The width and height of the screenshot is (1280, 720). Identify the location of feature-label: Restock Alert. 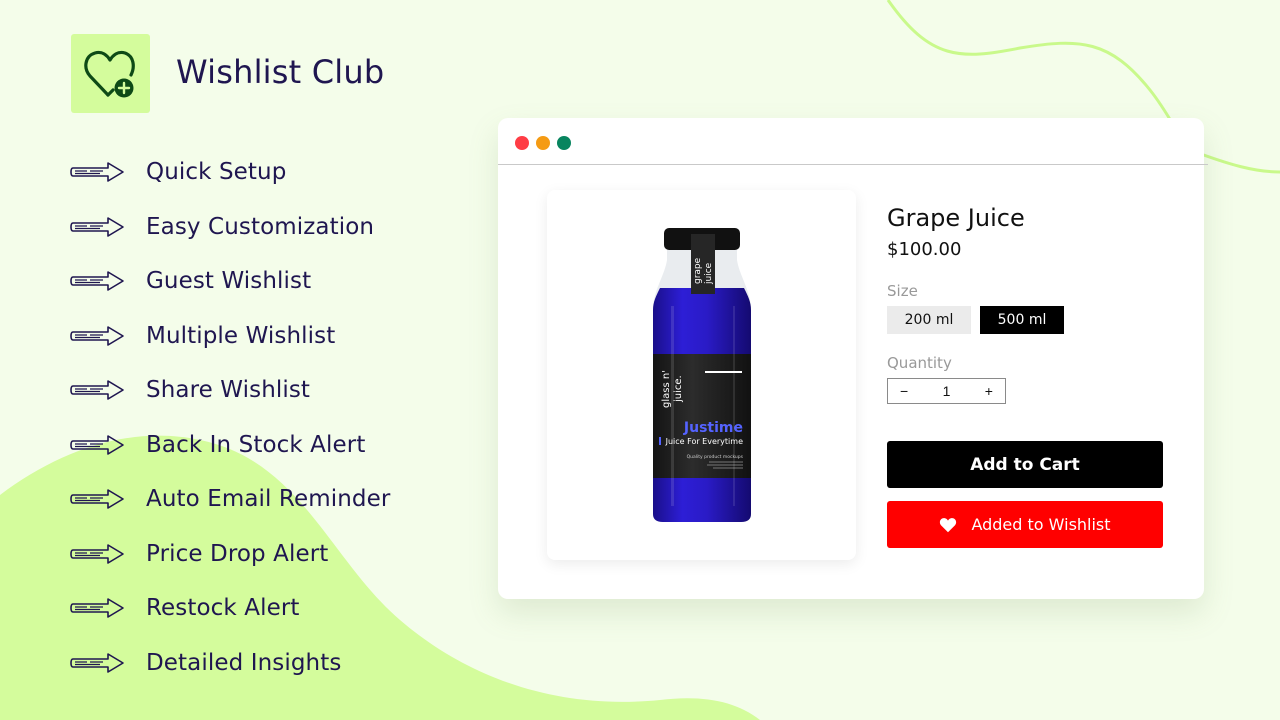
(223, 608).